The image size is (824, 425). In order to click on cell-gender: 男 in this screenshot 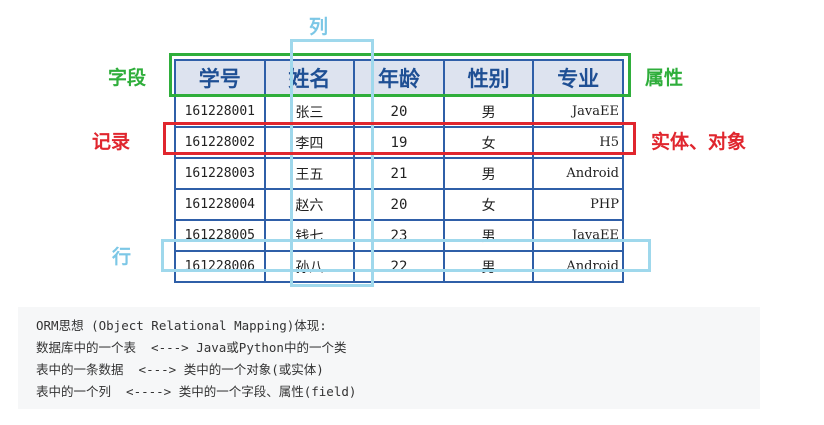, I will do `click(488, 173)`.